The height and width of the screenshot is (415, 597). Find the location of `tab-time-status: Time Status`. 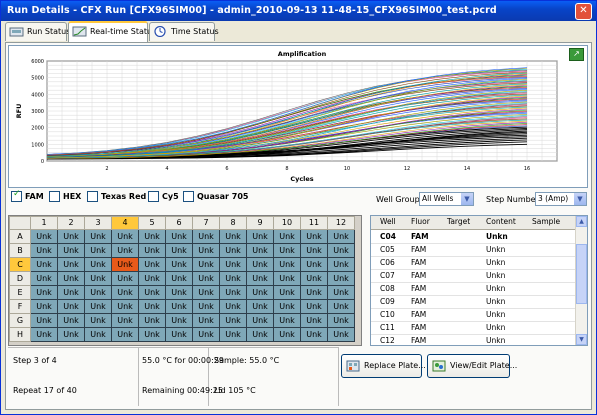

tab-time-status: Time Status is located at coordinates (184, 31).